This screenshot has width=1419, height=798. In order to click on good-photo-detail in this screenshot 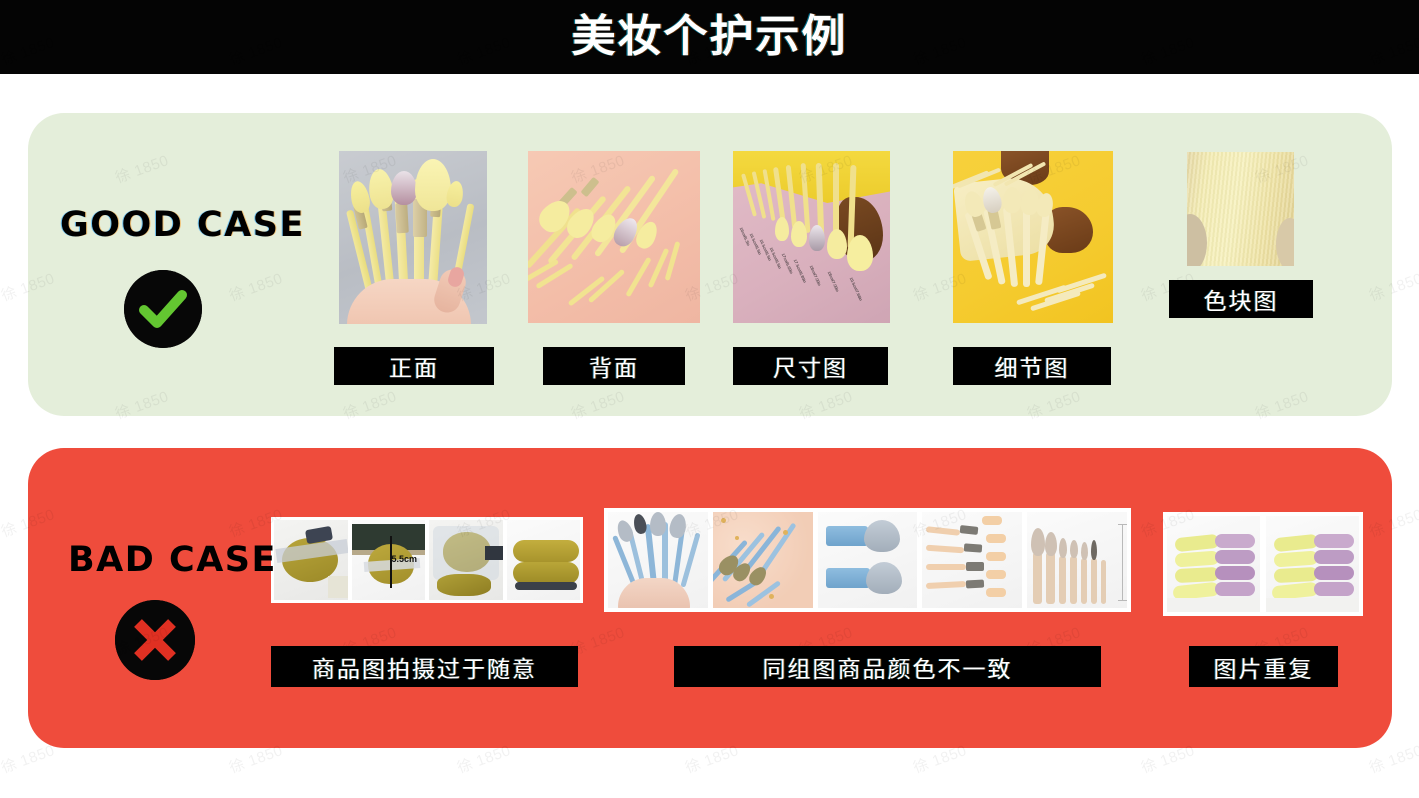, I will do `click(1033, 237)`.